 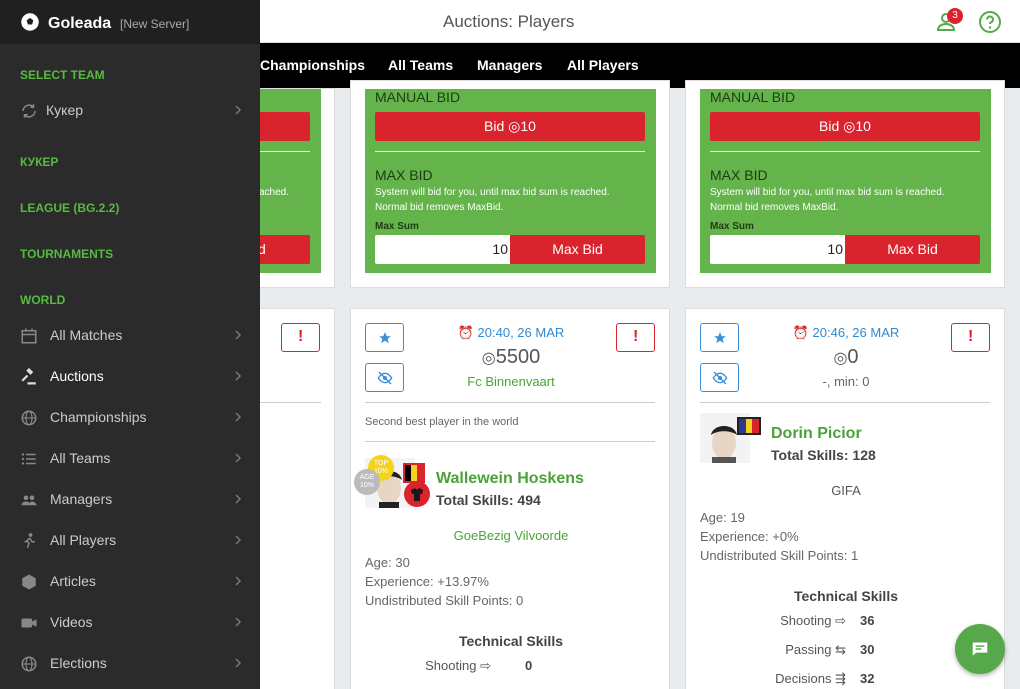 I want to click on chat-icon, so click(x=980, y=649).